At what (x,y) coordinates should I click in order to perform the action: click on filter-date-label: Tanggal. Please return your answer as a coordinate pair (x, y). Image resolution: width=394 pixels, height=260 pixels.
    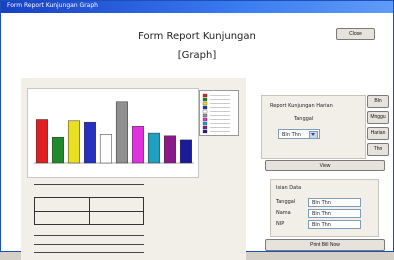
    Looking at the image, I should click on (304, 119).